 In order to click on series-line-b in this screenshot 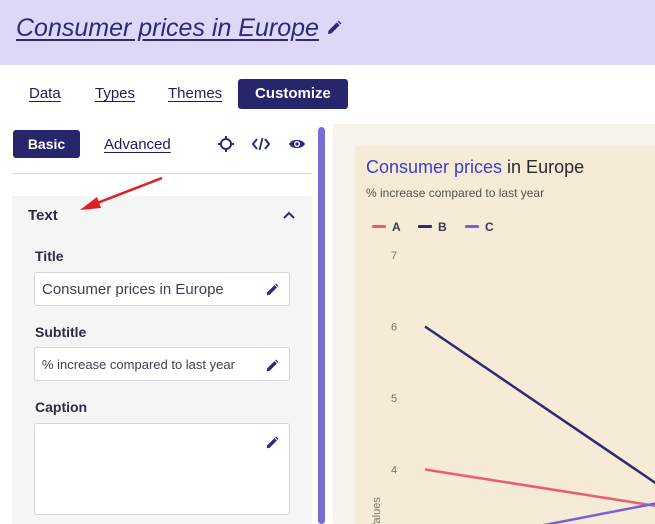, I will do `click(539, 424)`.